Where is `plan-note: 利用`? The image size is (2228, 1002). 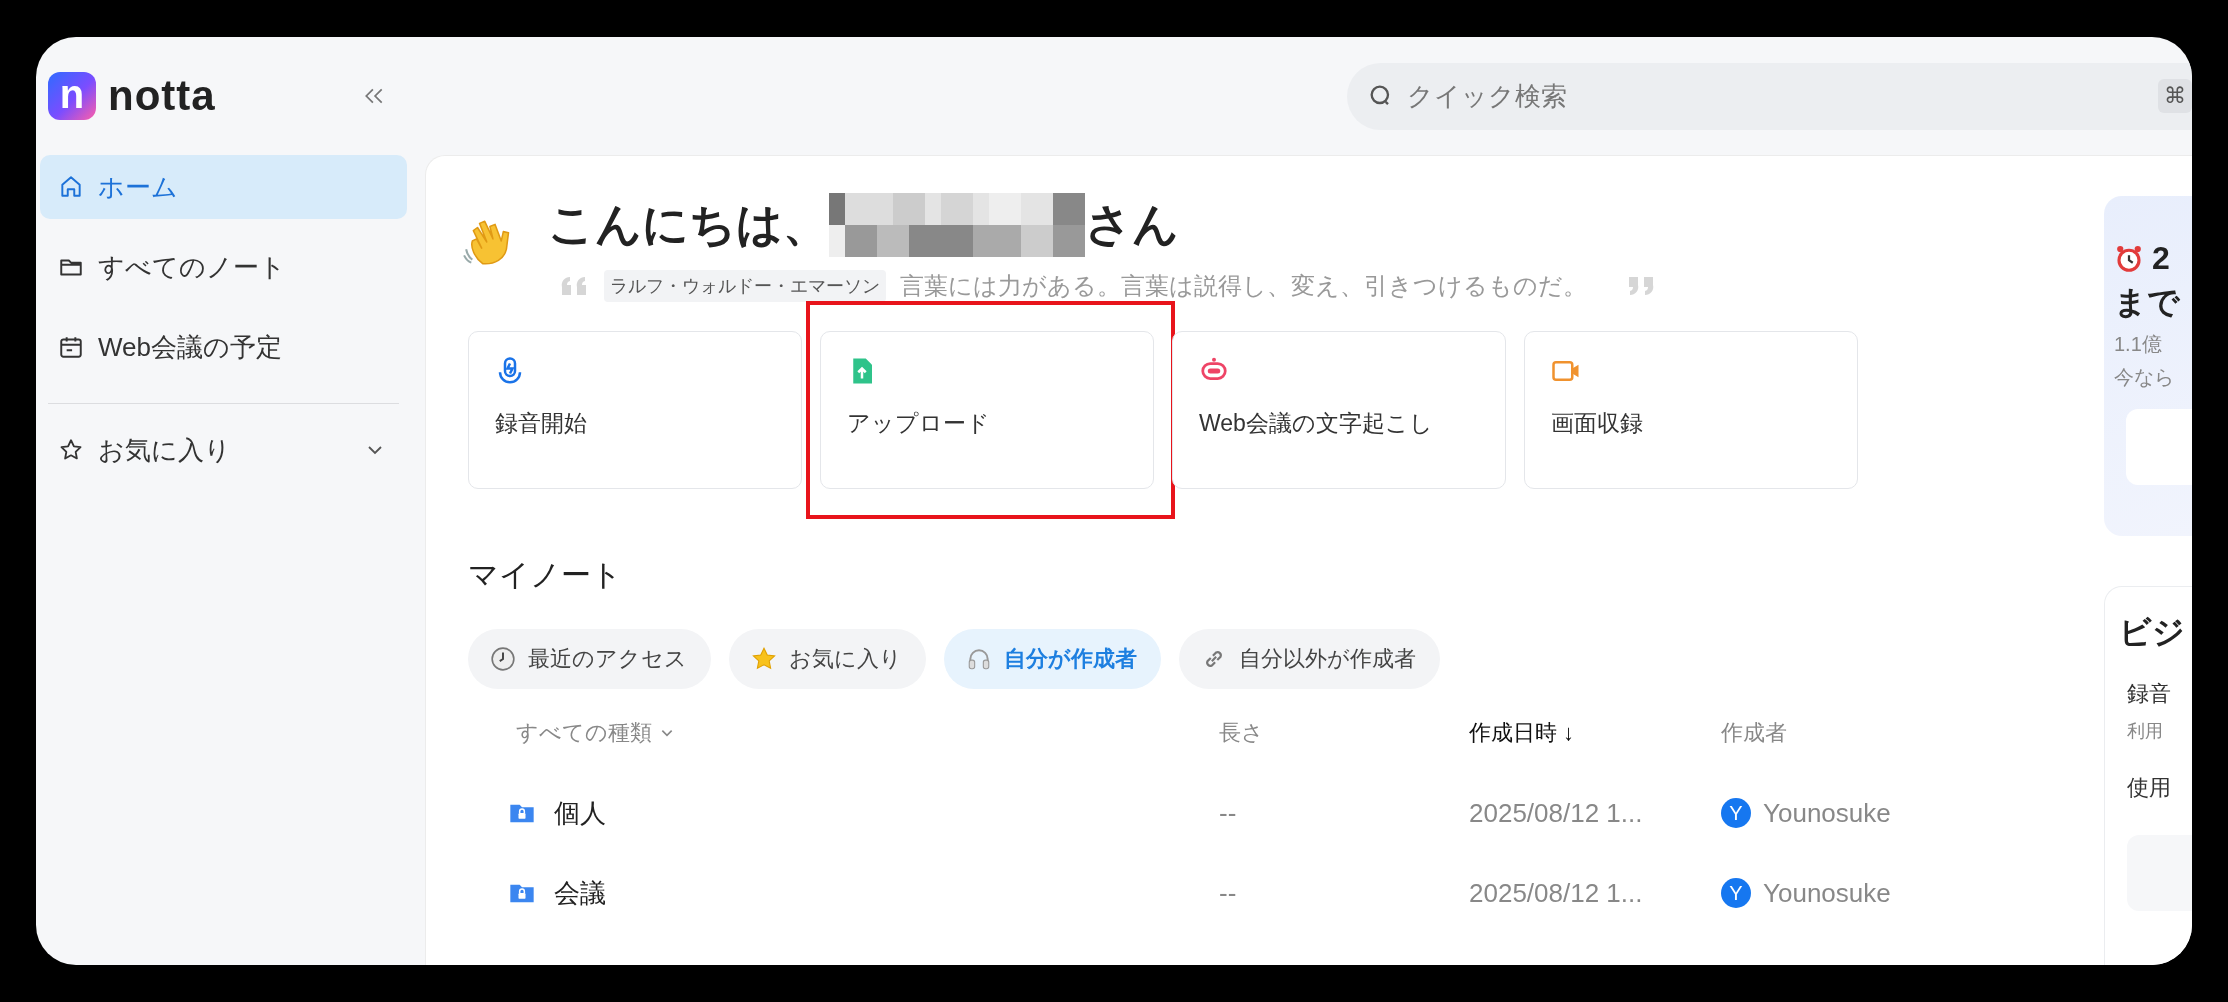 plan-note: 利用 is located at coordinates (2145, 731).